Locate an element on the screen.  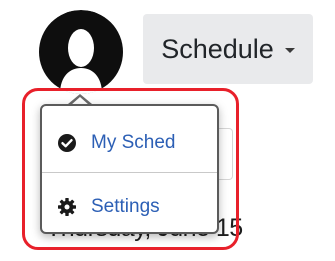
menu-item-settings: Settings is located at coordinates (129, 207).